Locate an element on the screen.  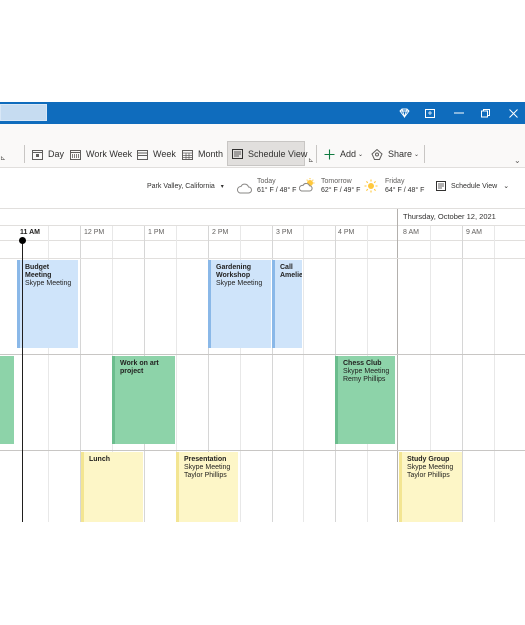
calendar-work-week-icon is located at coordinates (75, 154).